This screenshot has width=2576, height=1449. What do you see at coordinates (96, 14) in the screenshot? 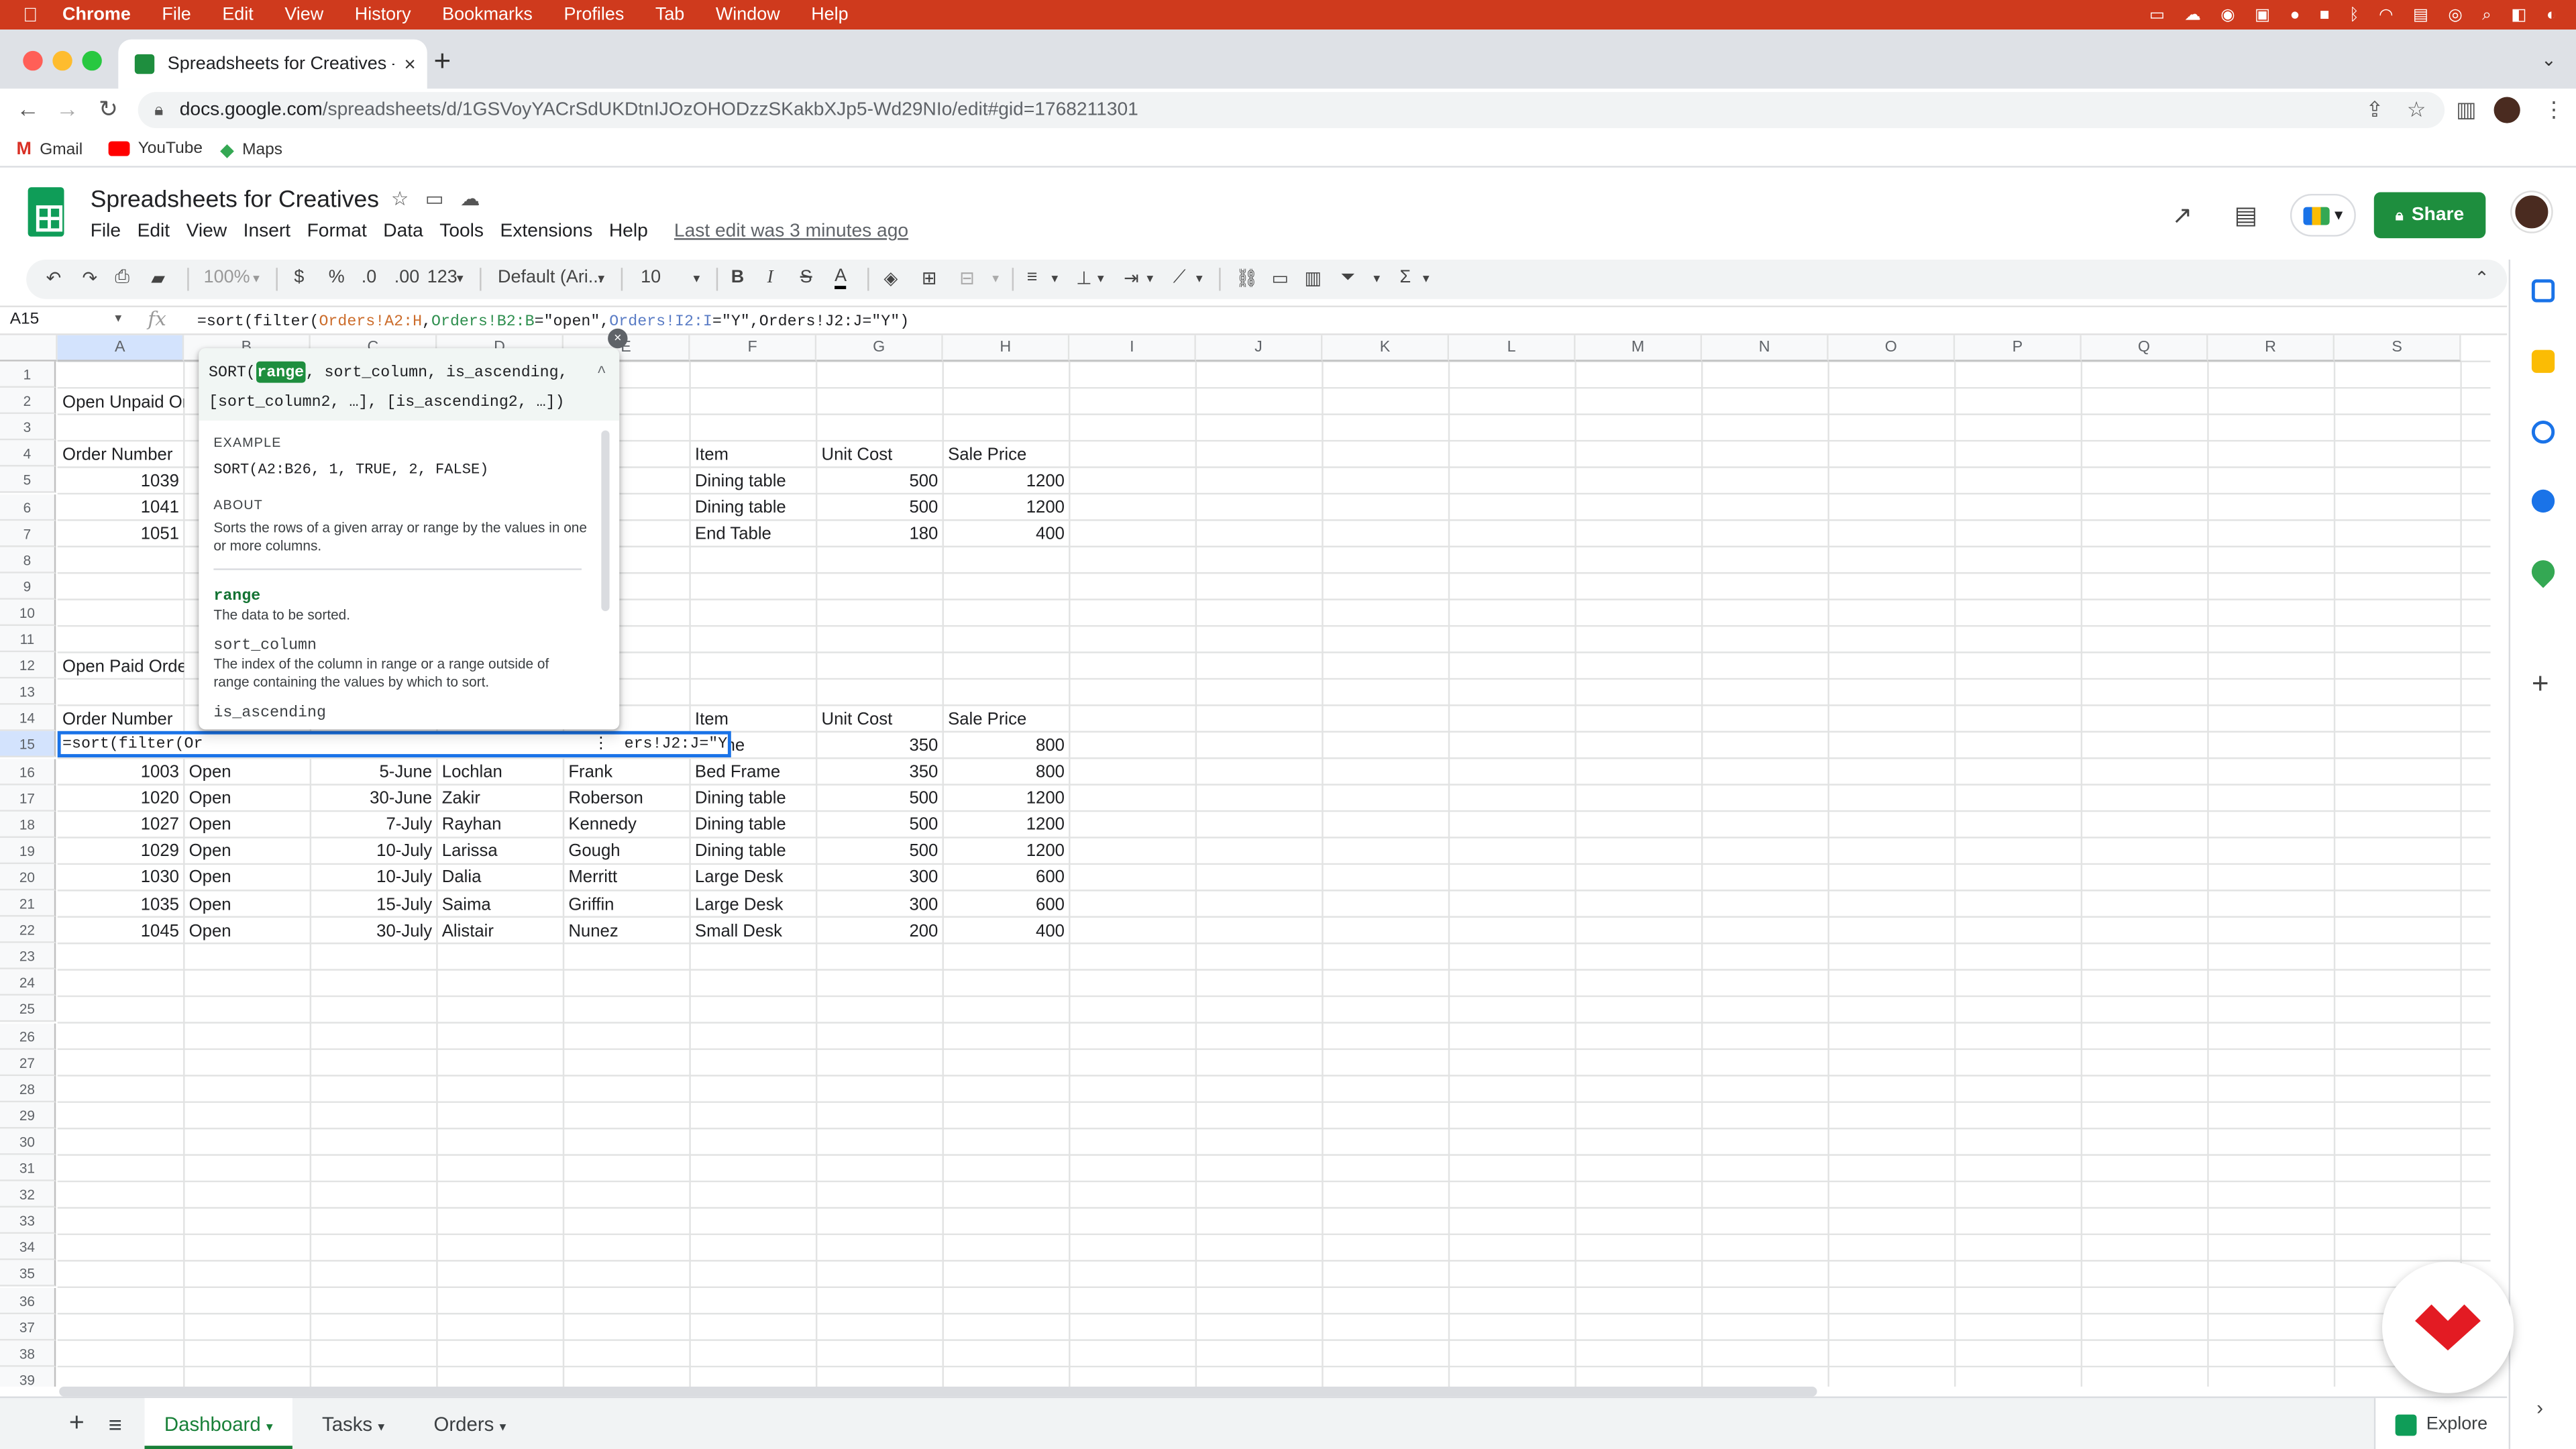
I see `mac-menu-app: Chrome` at bounding box center [96, 14].